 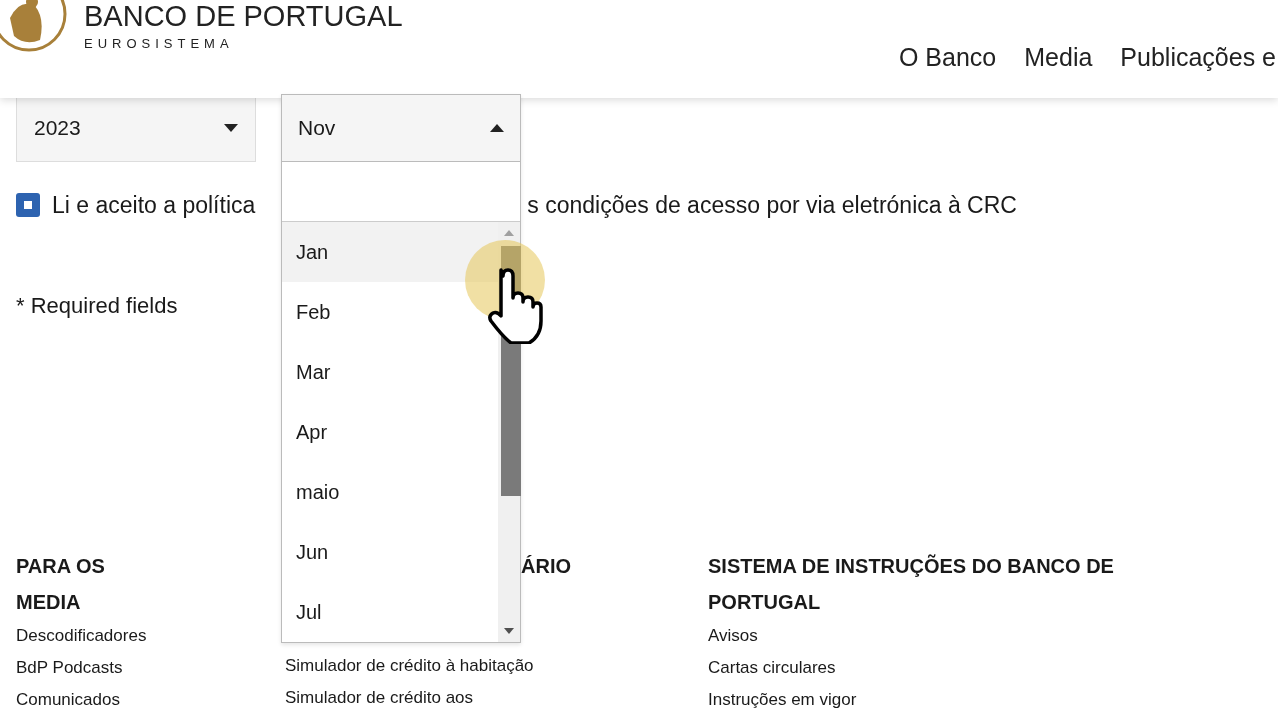 I want to click on logo-emblem-icon, so click(x=34, y=26).